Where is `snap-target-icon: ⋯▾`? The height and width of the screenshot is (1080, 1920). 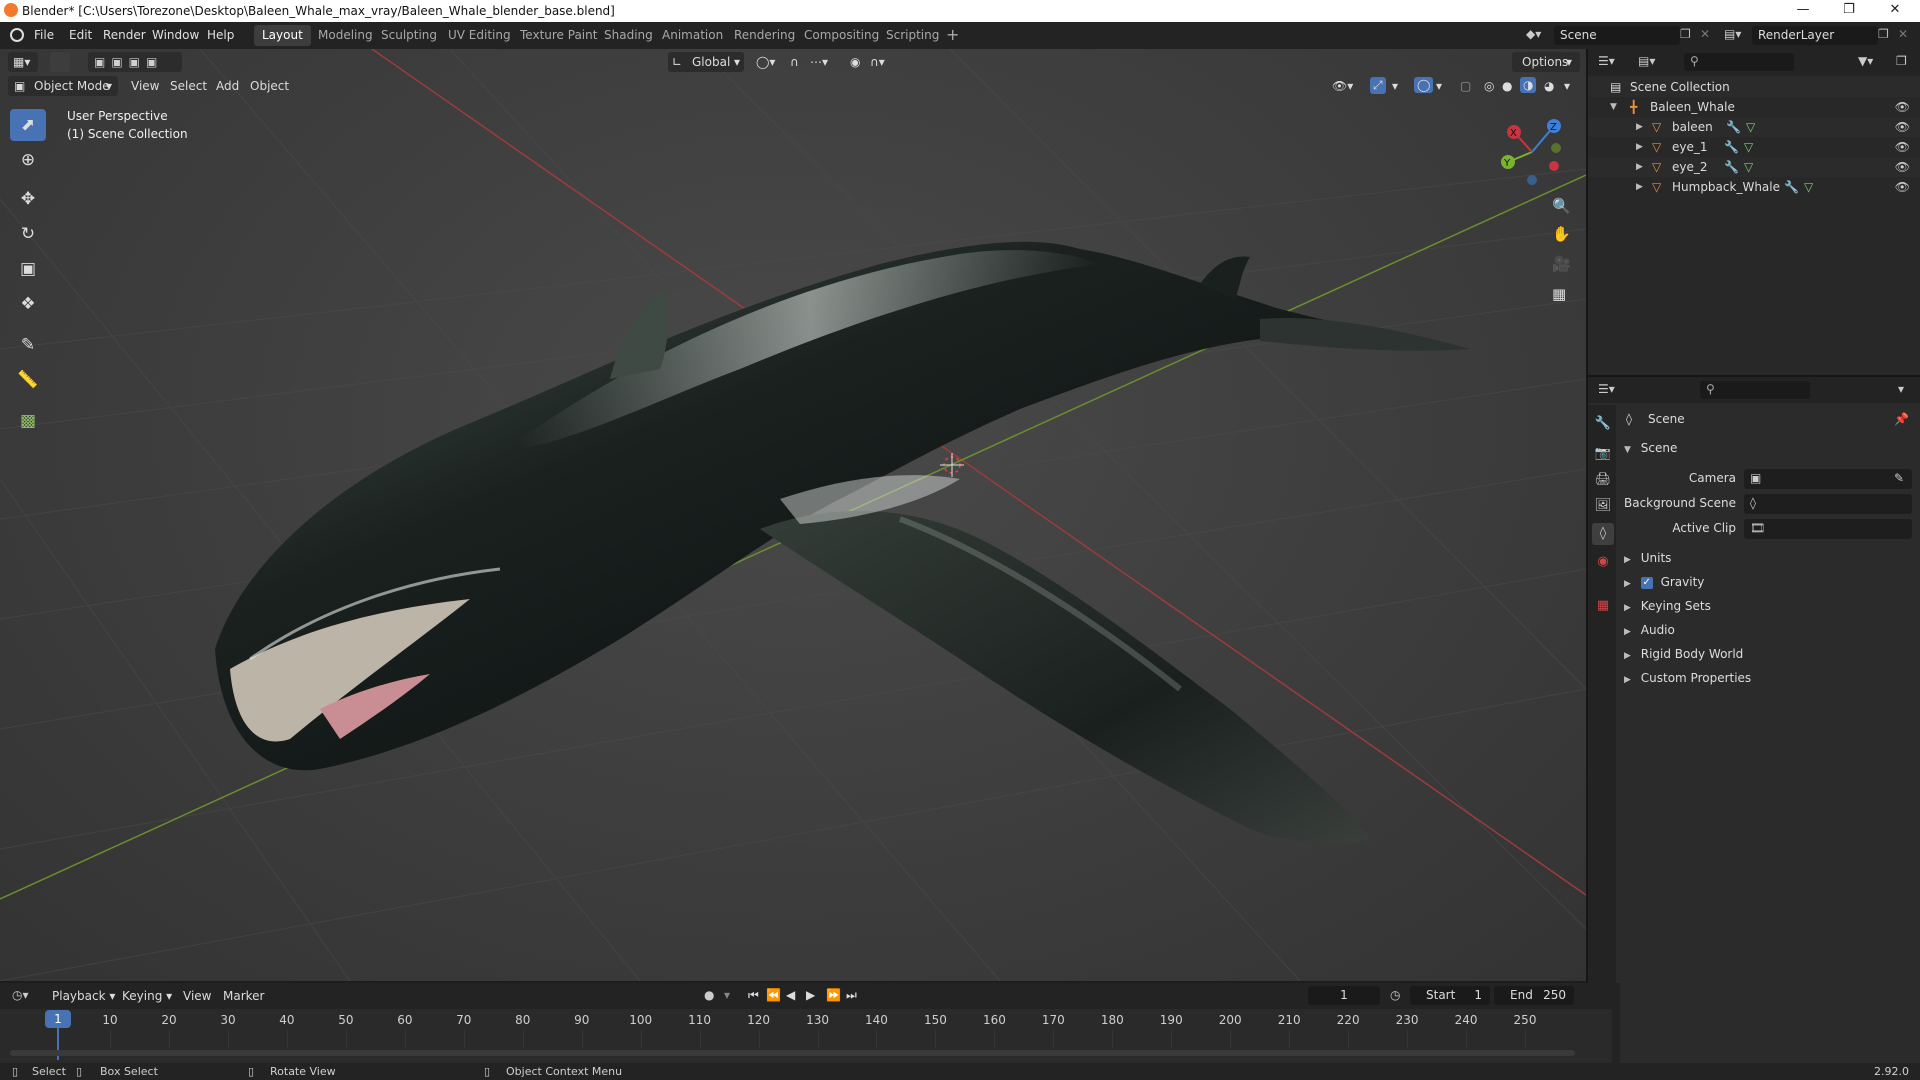 snap-target-icon: ⋯▾ is located at coordinates (819, 62).